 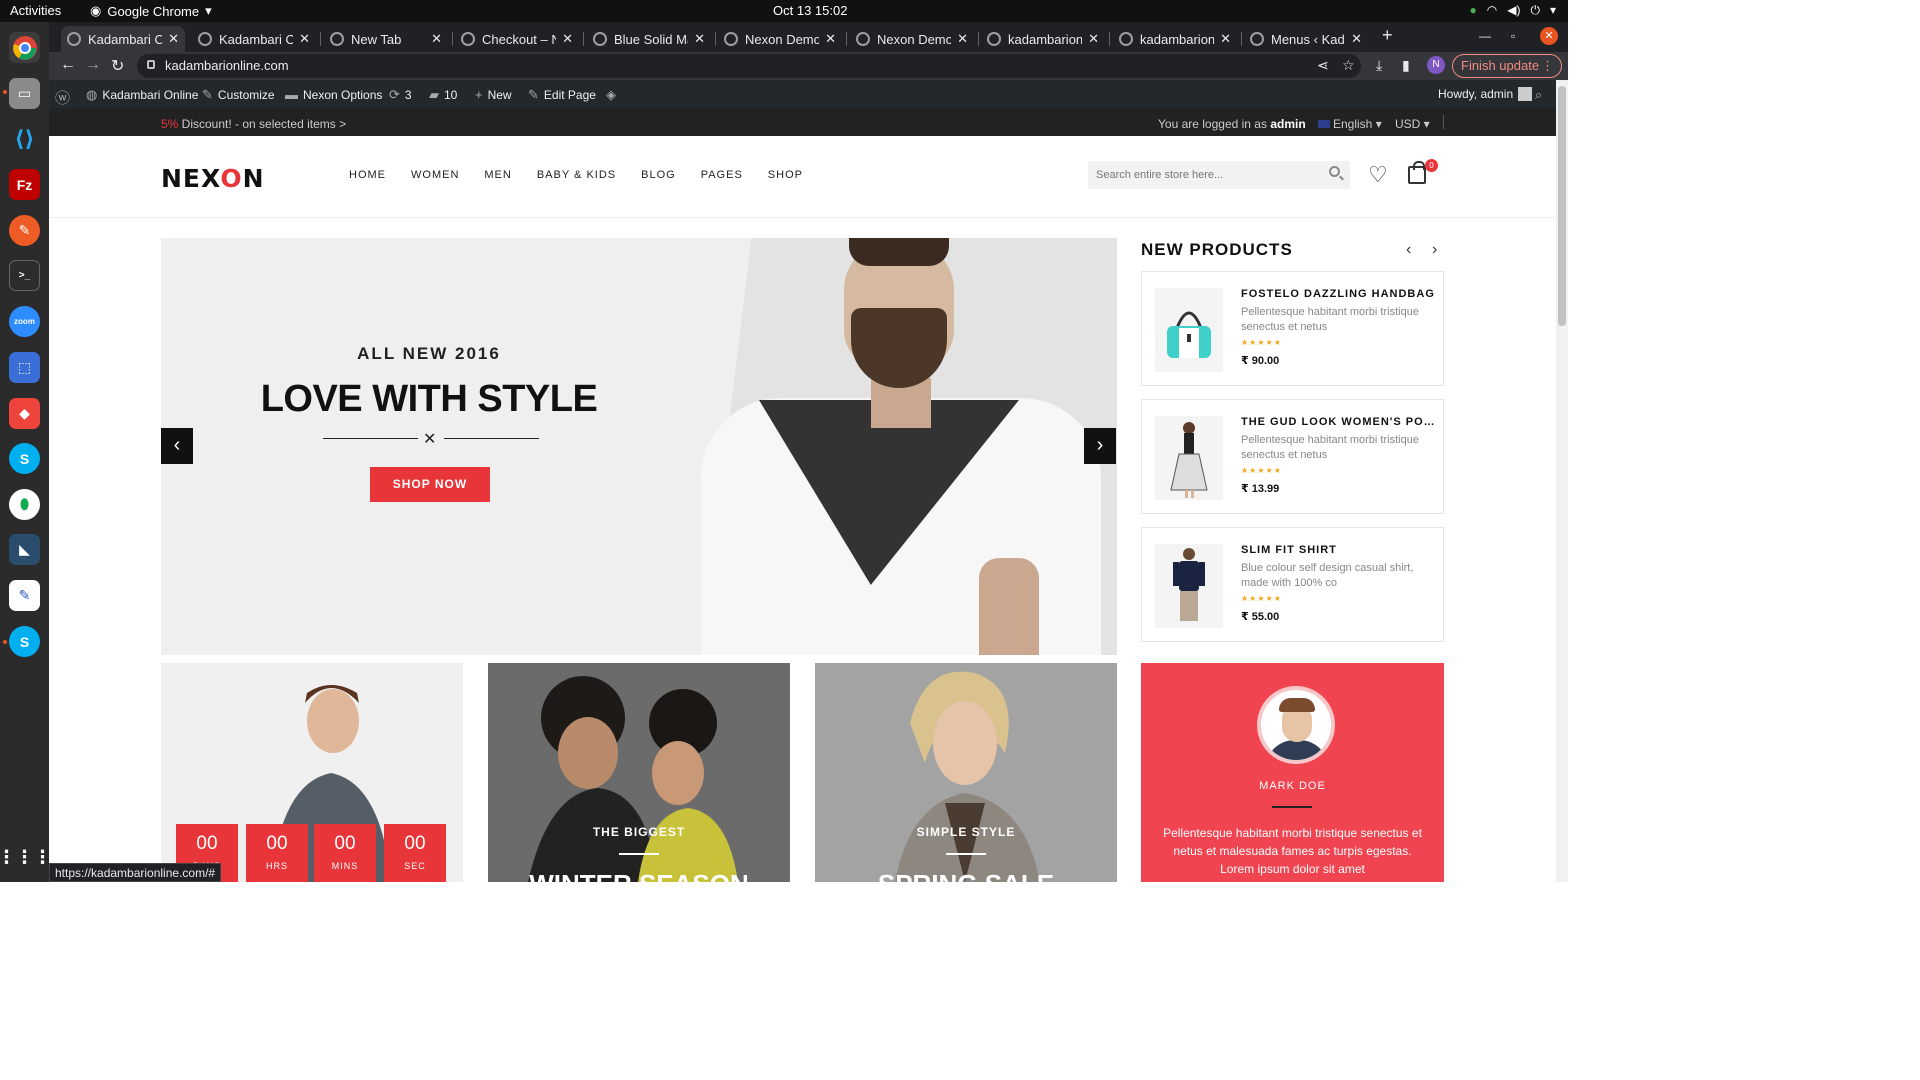 I want to click on slider-prev-arrow-icon: ‹, so click(x=177, y=446).